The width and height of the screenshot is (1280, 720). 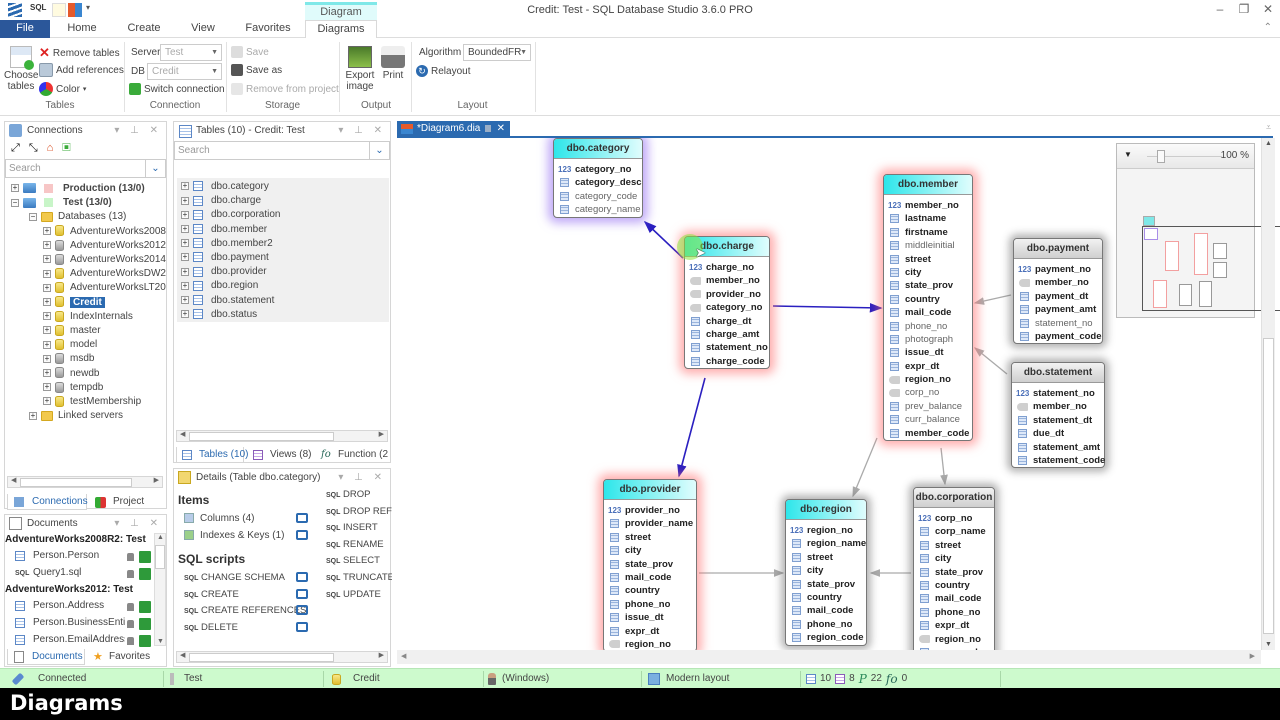 What do you see at coordinates (928, 392) in the screenshot?
I see `entity-field: corp_no` at bounding box center [928, 392].